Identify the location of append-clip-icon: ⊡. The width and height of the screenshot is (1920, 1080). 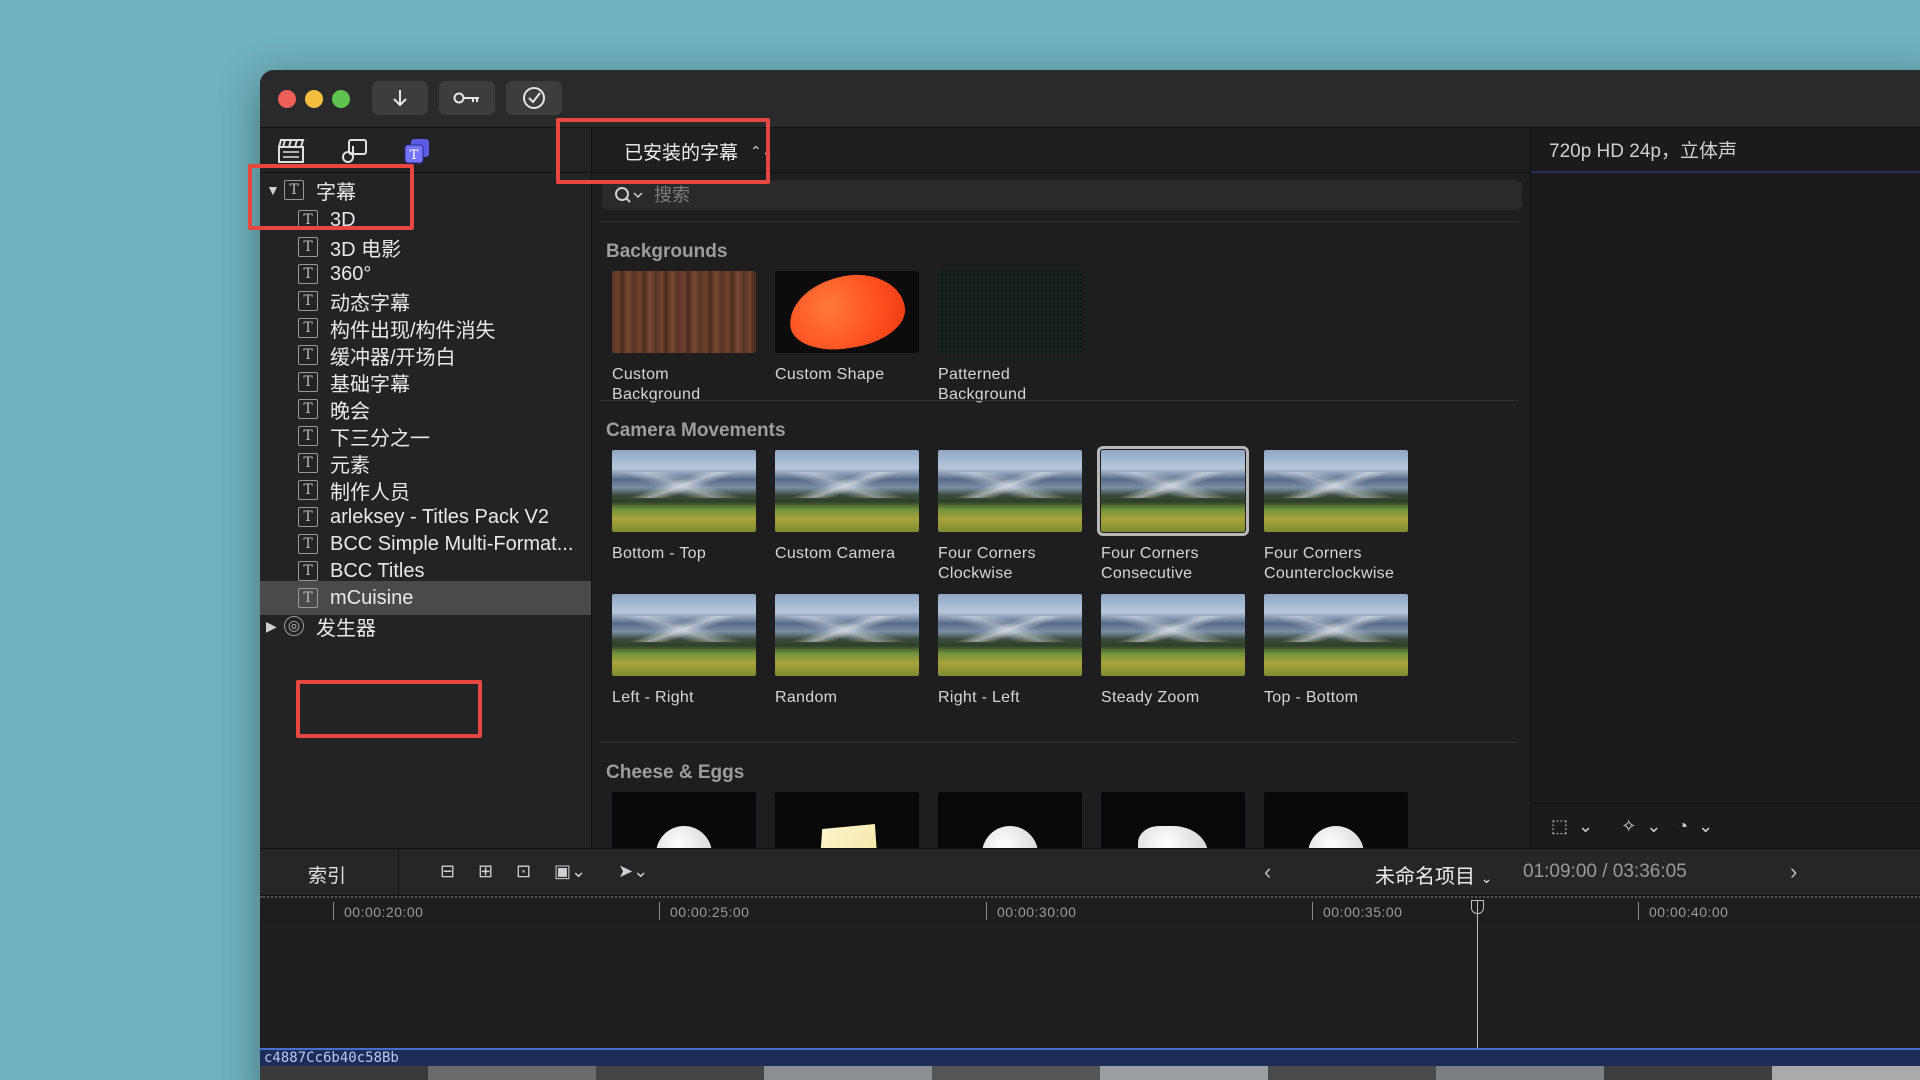
(523, 871).